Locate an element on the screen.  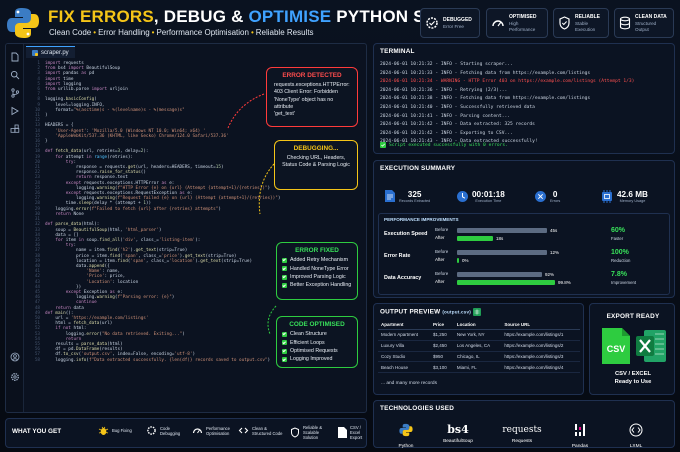
code-brackets-icon is located at coordinates (636, 430).